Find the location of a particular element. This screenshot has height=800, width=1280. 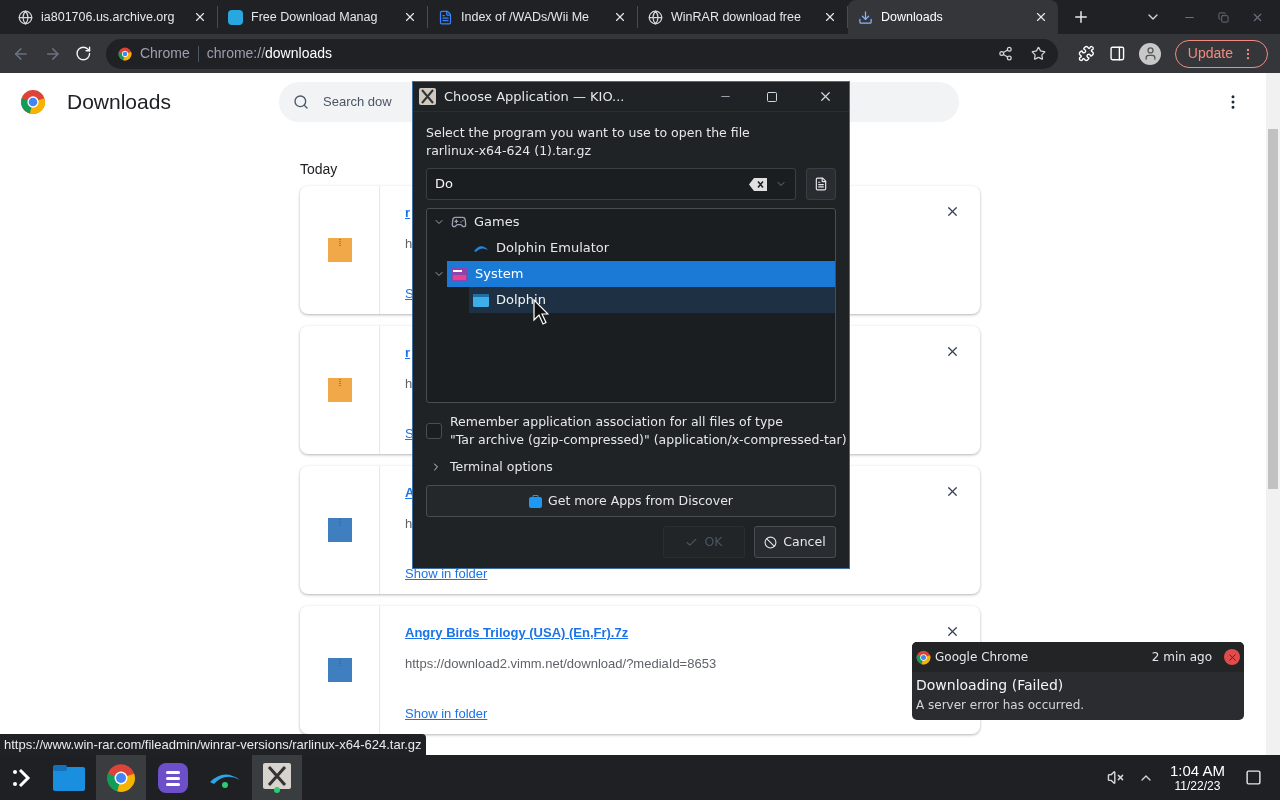

notification-body: A server error has occurred. is located at coordinates (1000, 705).